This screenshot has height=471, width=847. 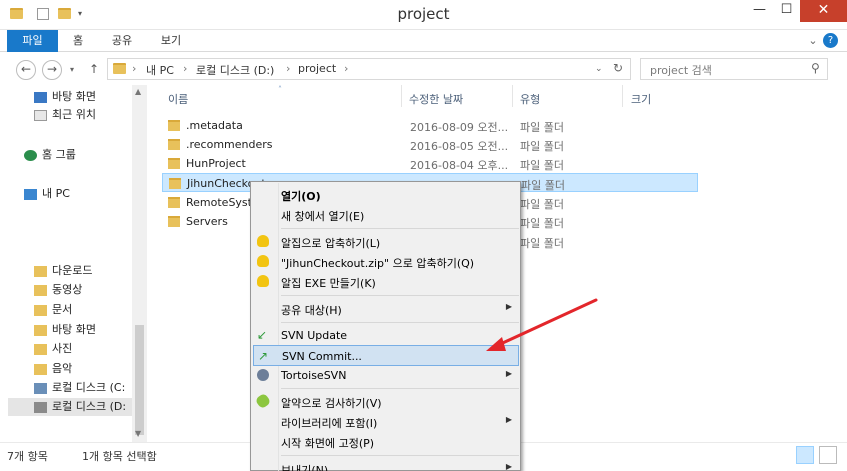 What do you see at coordinates (171, 41) in the screenshot?
I see `tab-view: 보기` at bounding box center [171, 41].